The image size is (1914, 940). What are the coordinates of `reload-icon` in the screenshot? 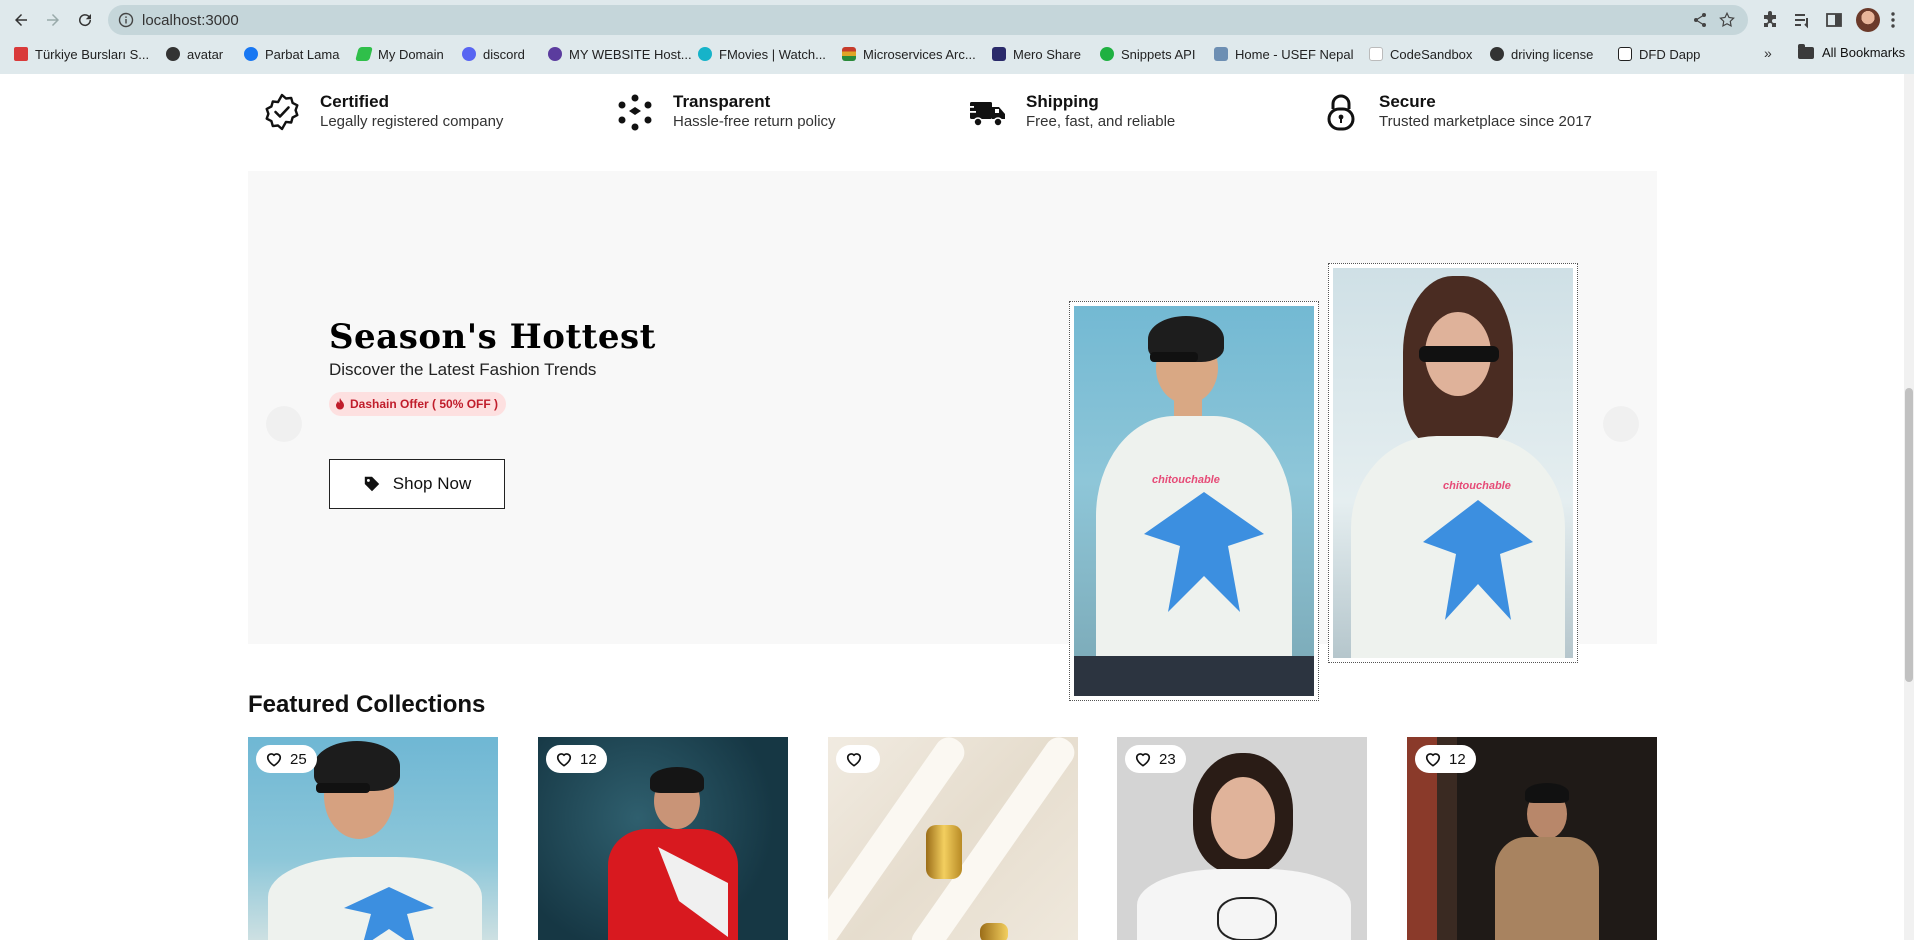 It's located at (85, 20).